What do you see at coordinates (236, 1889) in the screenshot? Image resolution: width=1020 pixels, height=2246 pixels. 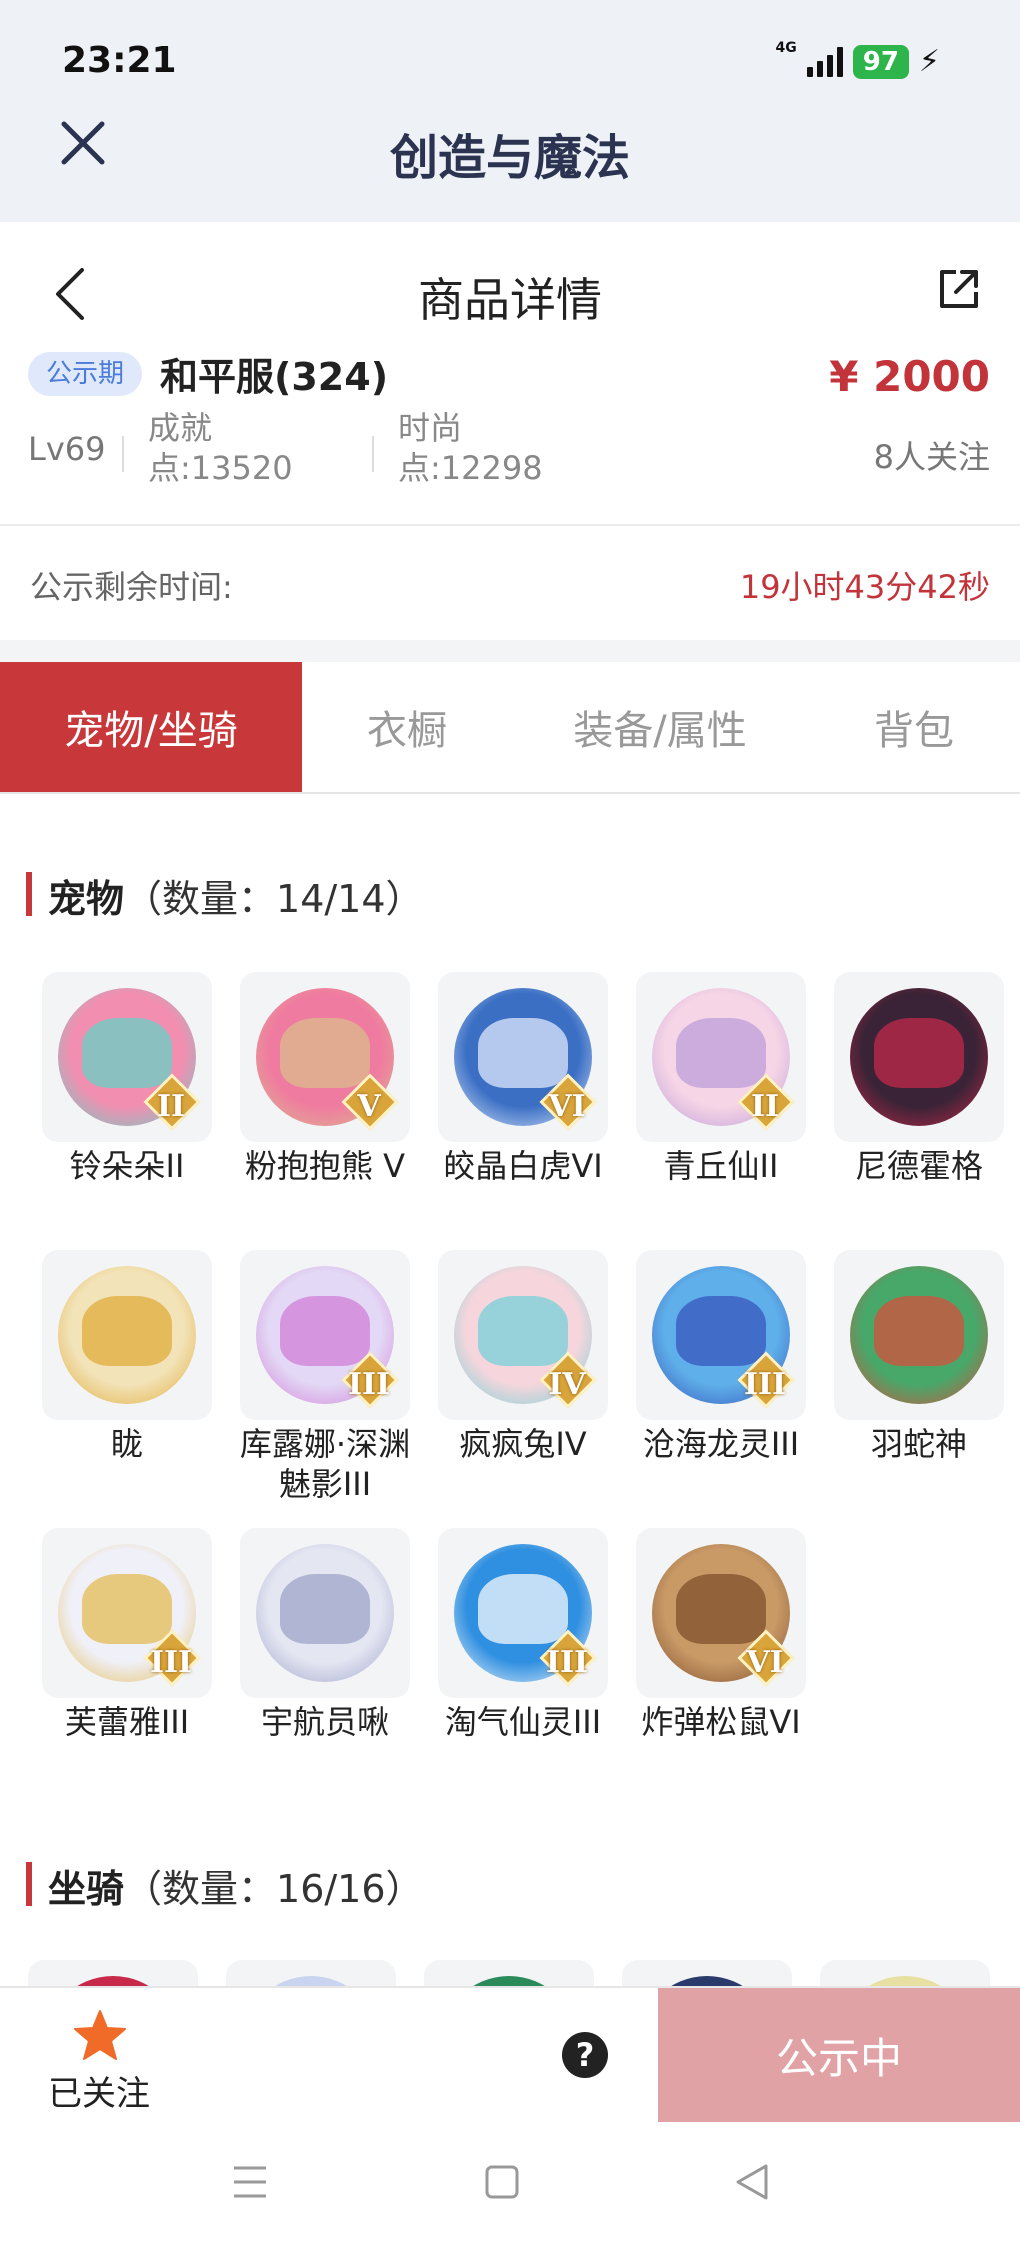 I see `section-title: 坐骑（数量：16/16）` at bounding box center [236, 1889].